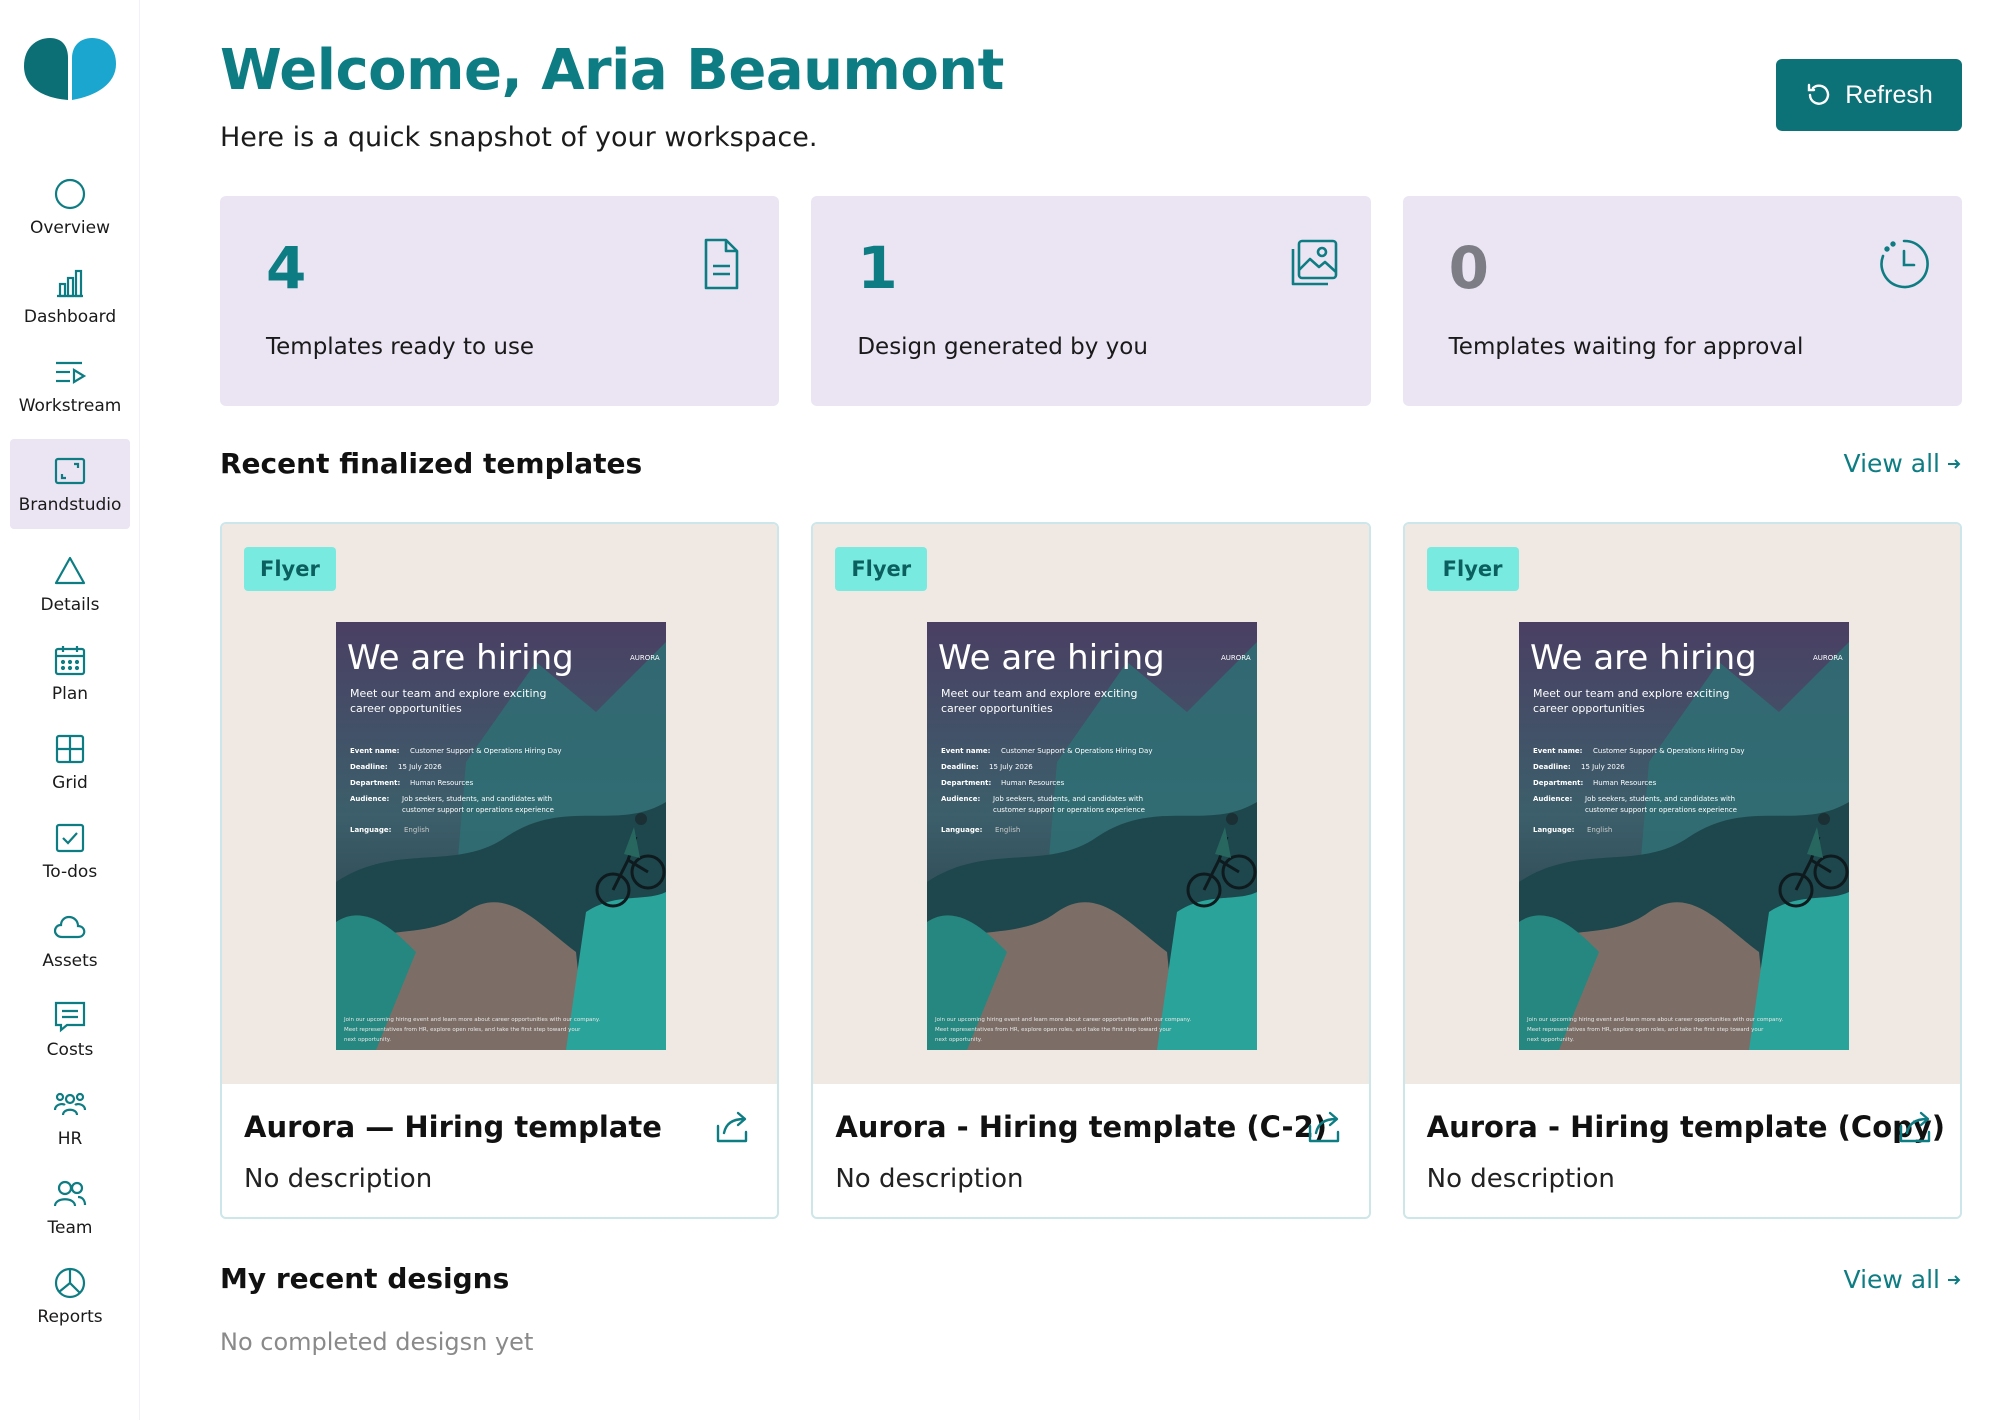 The height and width of the screenshot is (1420, 2000). I want to click on stat-card-awaiting-approval: 0 Templates waiting for approval, so click(1682, 301).